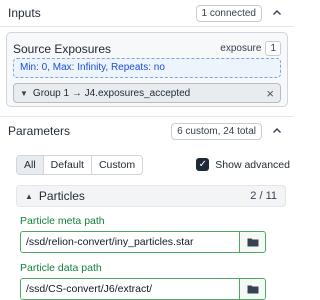 This screenshot has width=320, height=300. I want to click on show-advanced-toggle: ✓ Show advanced, so click(243, 164).